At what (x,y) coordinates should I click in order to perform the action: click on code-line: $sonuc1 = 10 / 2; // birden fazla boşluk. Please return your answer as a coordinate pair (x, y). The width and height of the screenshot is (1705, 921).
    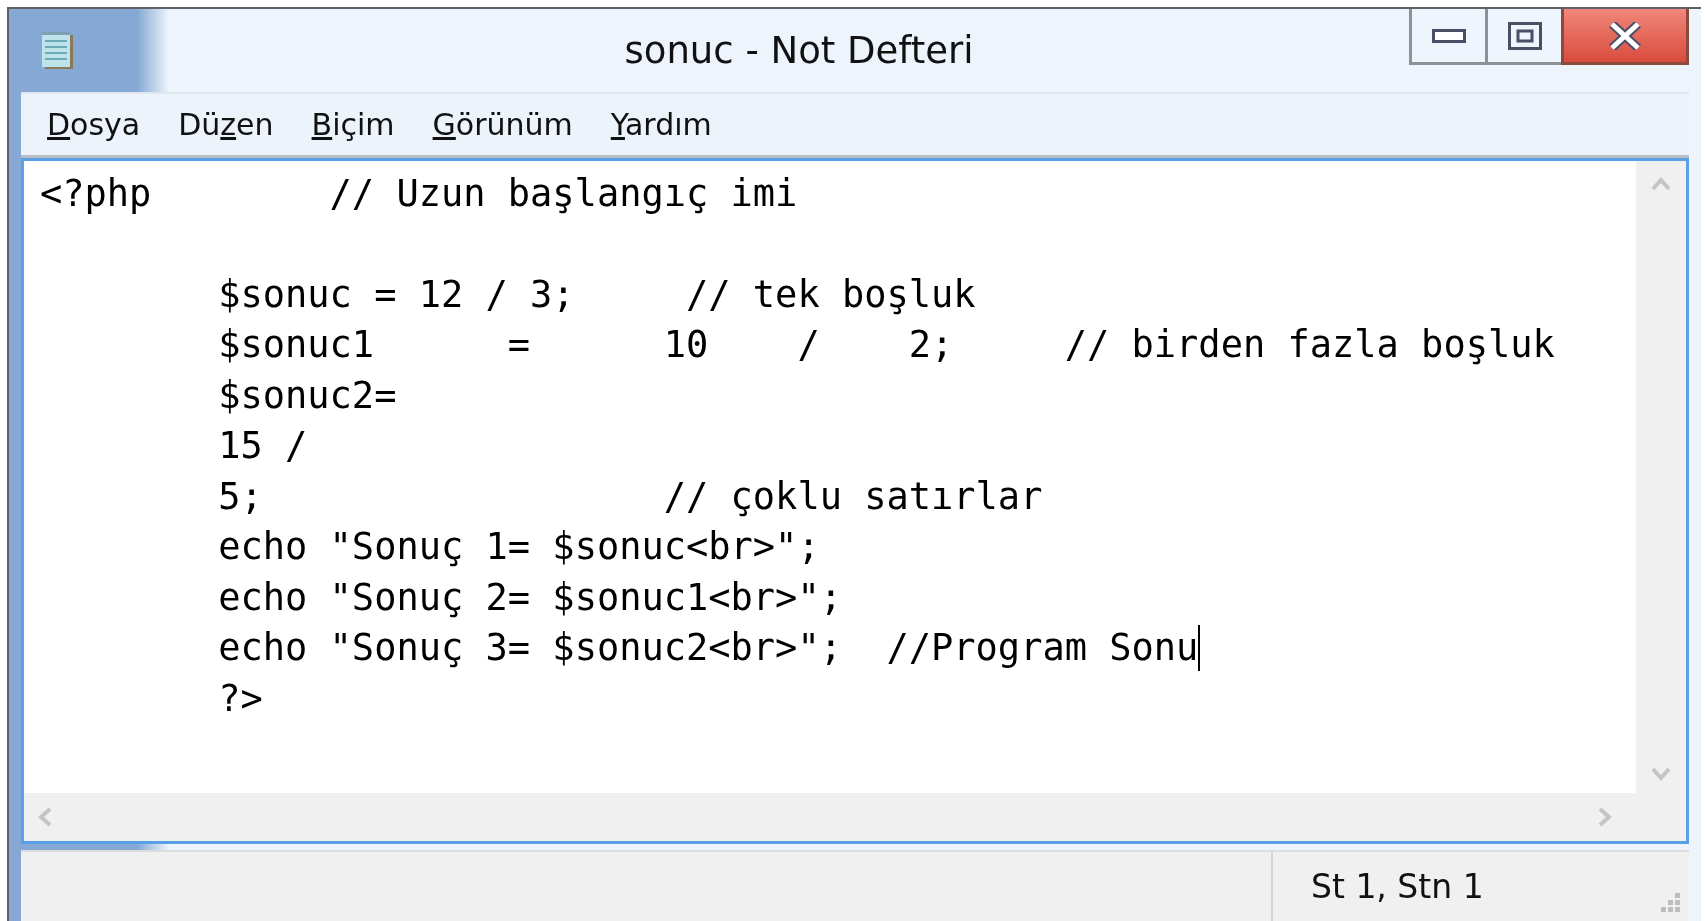
    Looking at the image, I should click on (886, 345).